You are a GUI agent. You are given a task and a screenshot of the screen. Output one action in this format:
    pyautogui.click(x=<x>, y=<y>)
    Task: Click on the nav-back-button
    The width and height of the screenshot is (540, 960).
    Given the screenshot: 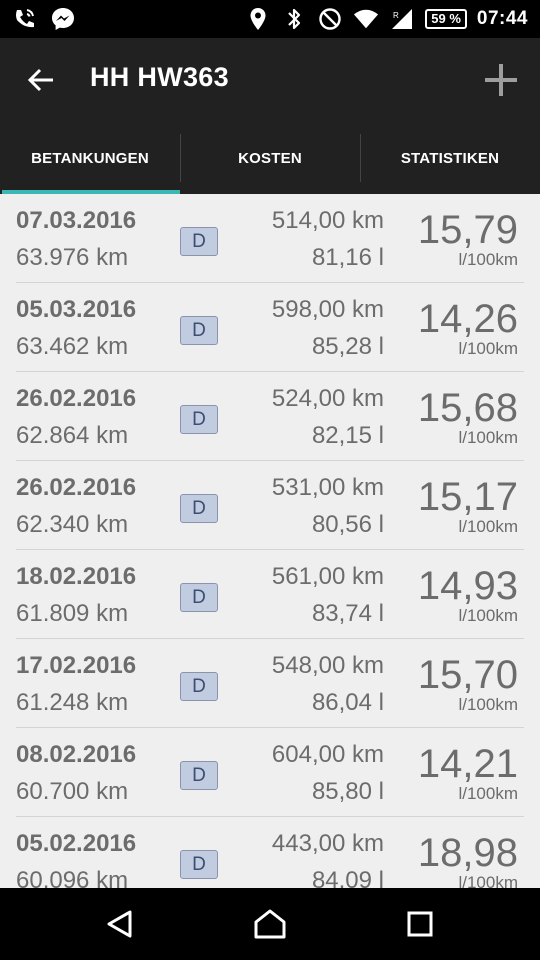 What is the action you would take?
    pyautogui.click(x=120, y=924)
    